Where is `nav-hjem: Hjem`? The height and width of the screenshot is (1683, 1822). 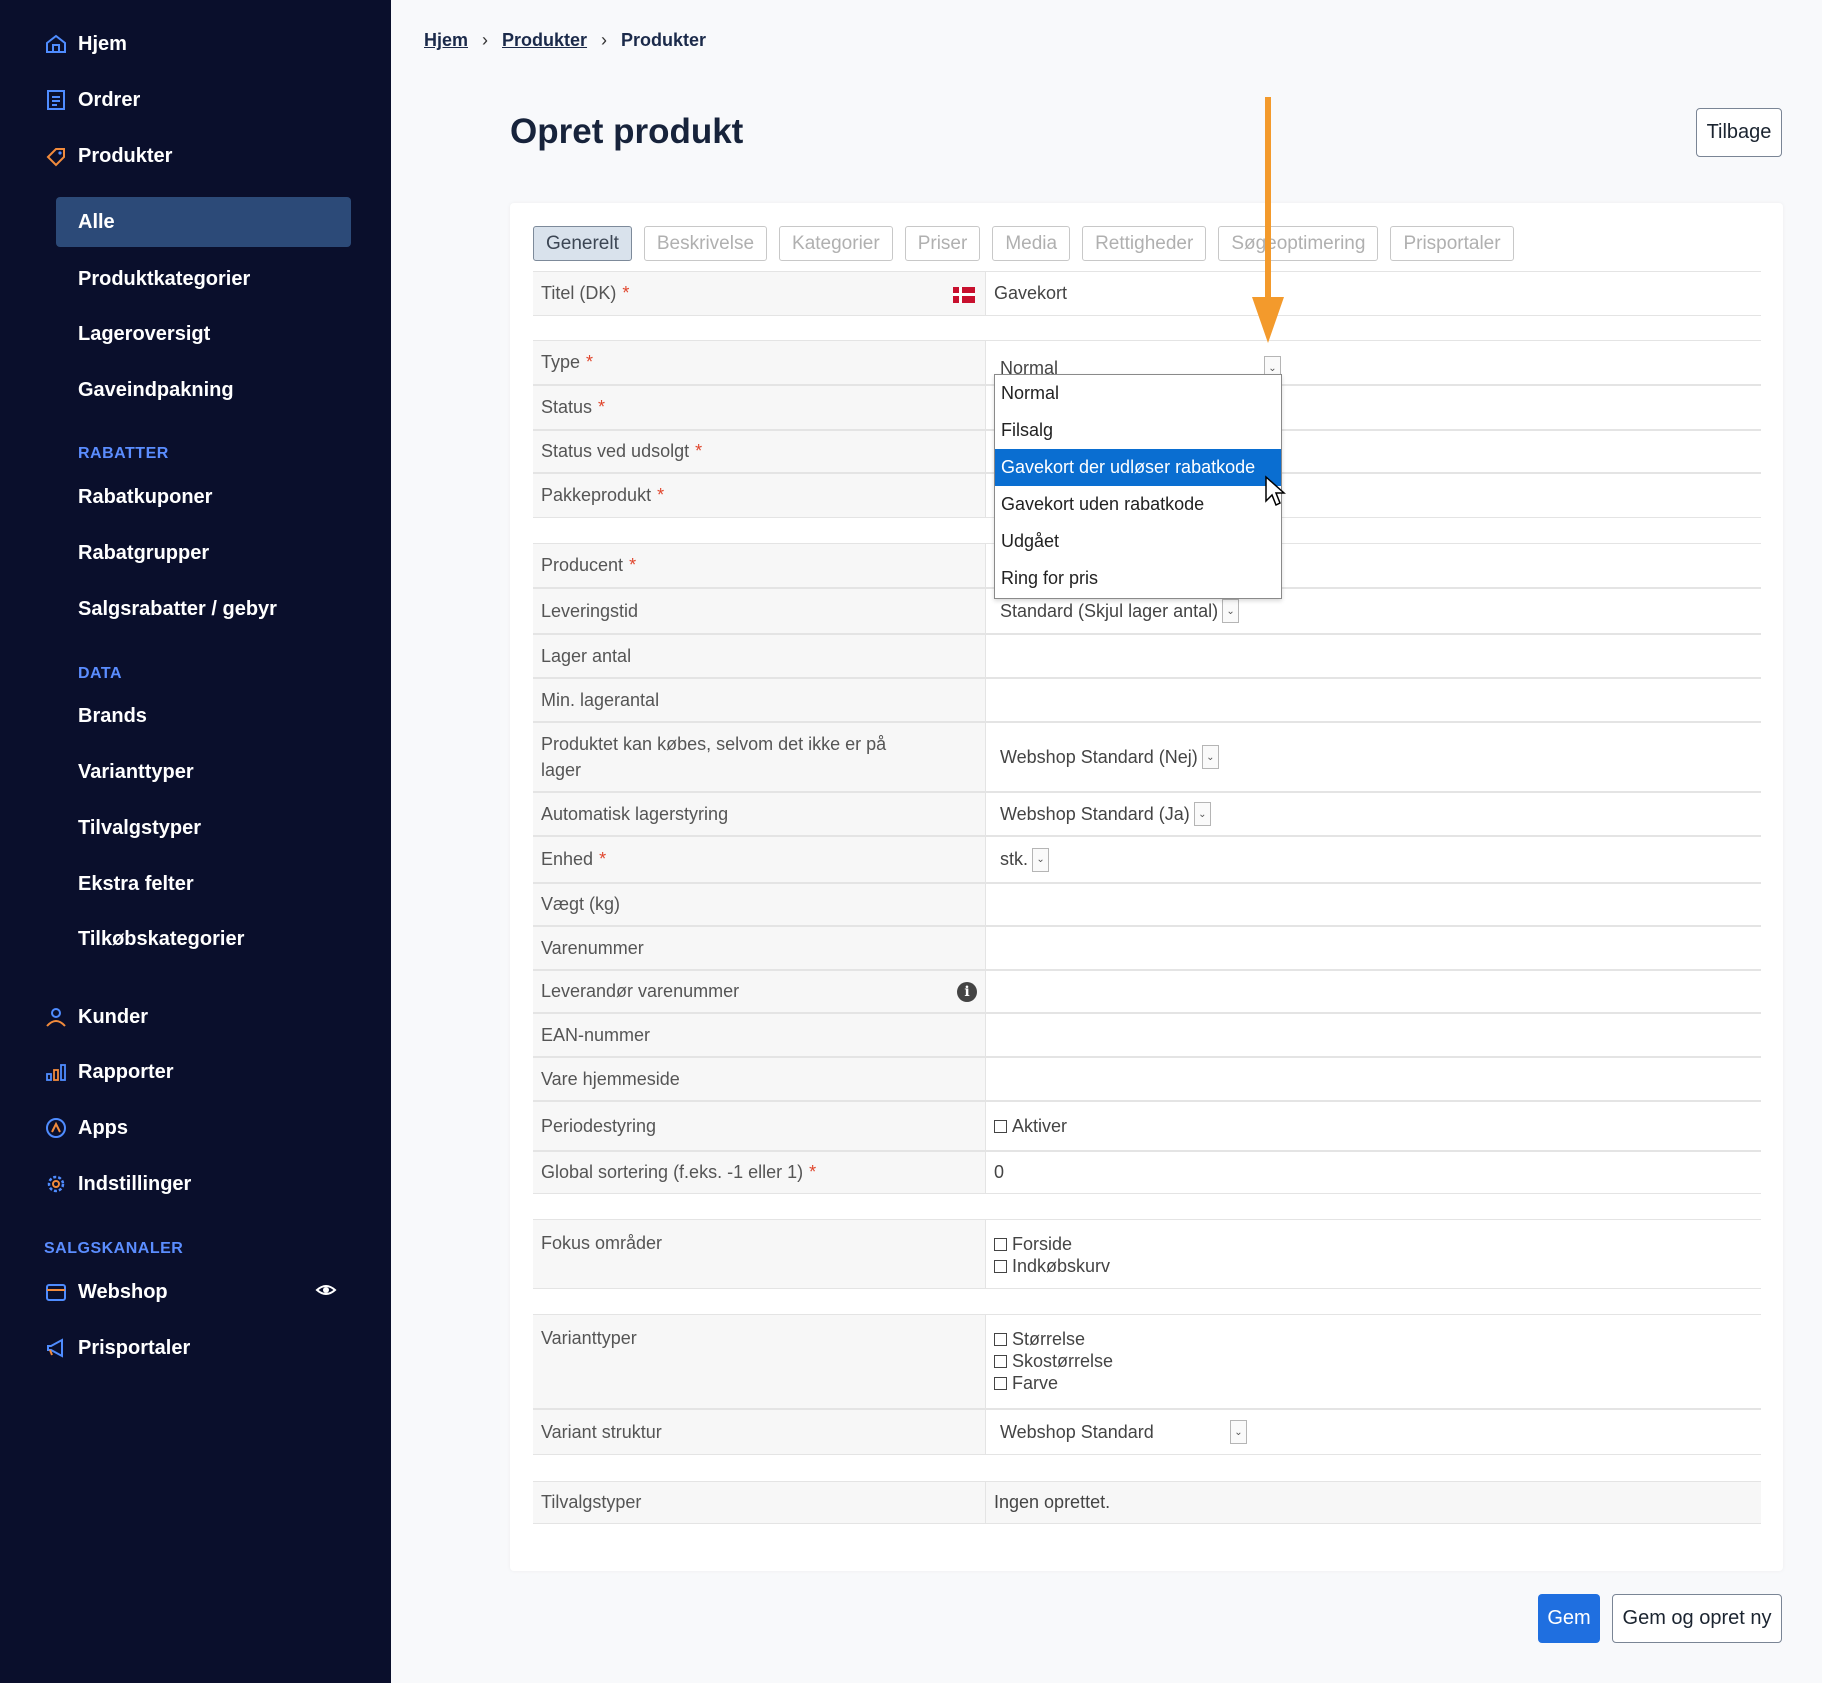
nav-hjem: Hjem is located at coordinates (85, 44).